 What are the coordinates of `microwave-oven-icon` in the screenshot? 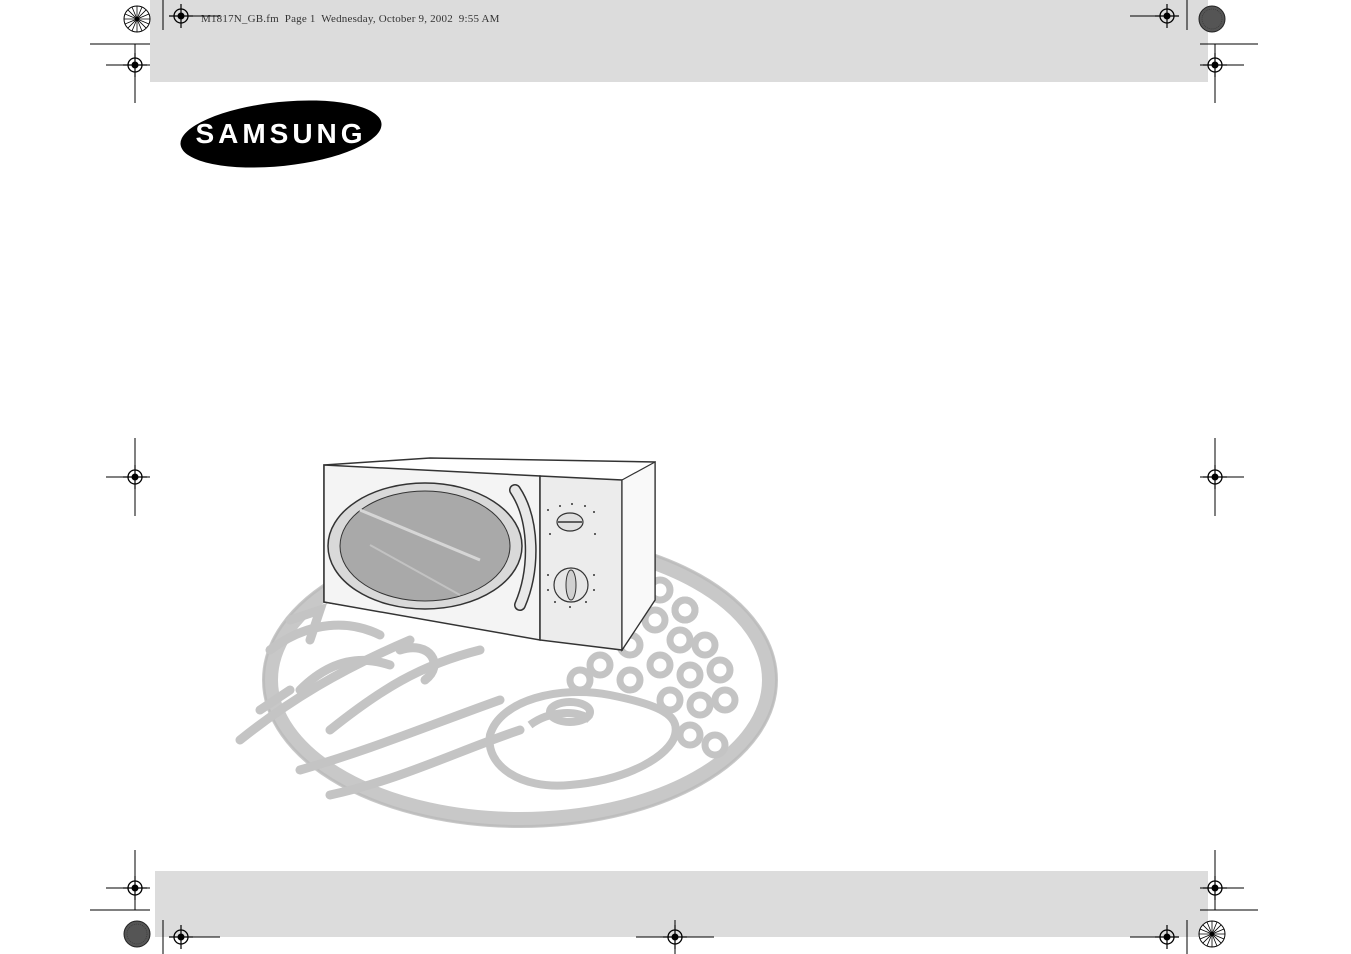 It's located at (489, 554).